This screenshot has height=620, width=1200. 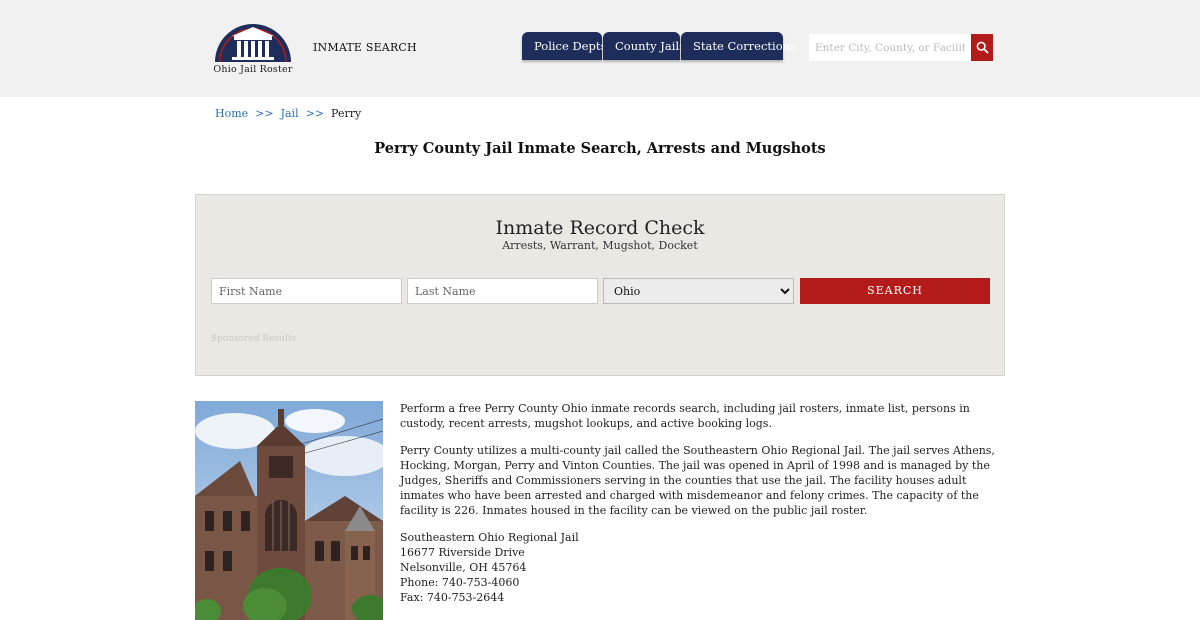 I want to click on first-name-input, so click(x=306, y=291).